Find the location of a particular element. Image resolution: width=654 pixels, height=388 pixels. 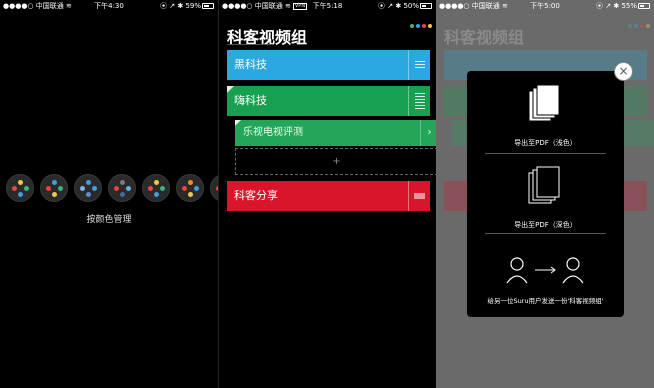

title-underline is located at coordinates (250, 44).